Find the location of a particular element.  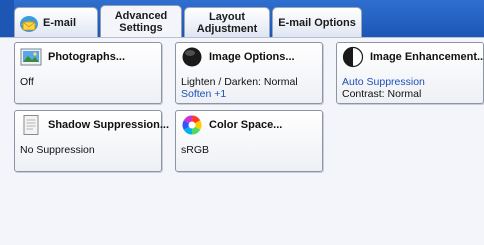

tab-layout-adjustment: Layout Adjustment is located at coordinates (227, 22).